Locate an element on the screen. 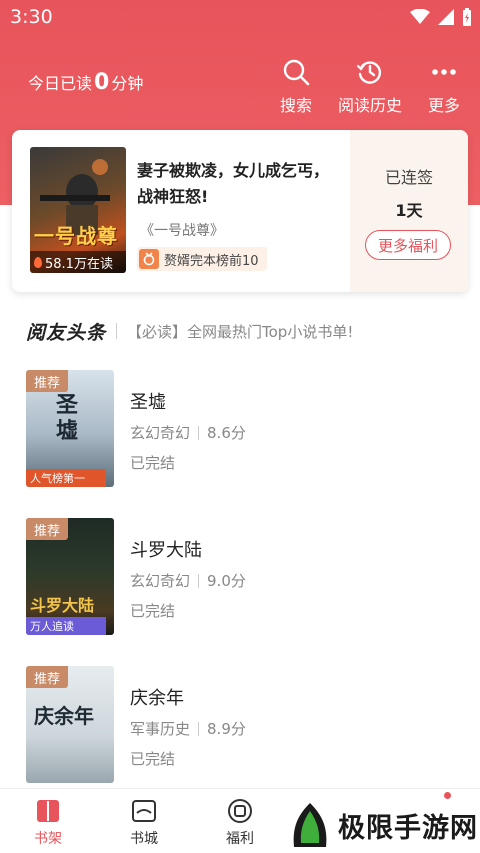  book-title: 庆余年 is located at coordinates (157, 697).